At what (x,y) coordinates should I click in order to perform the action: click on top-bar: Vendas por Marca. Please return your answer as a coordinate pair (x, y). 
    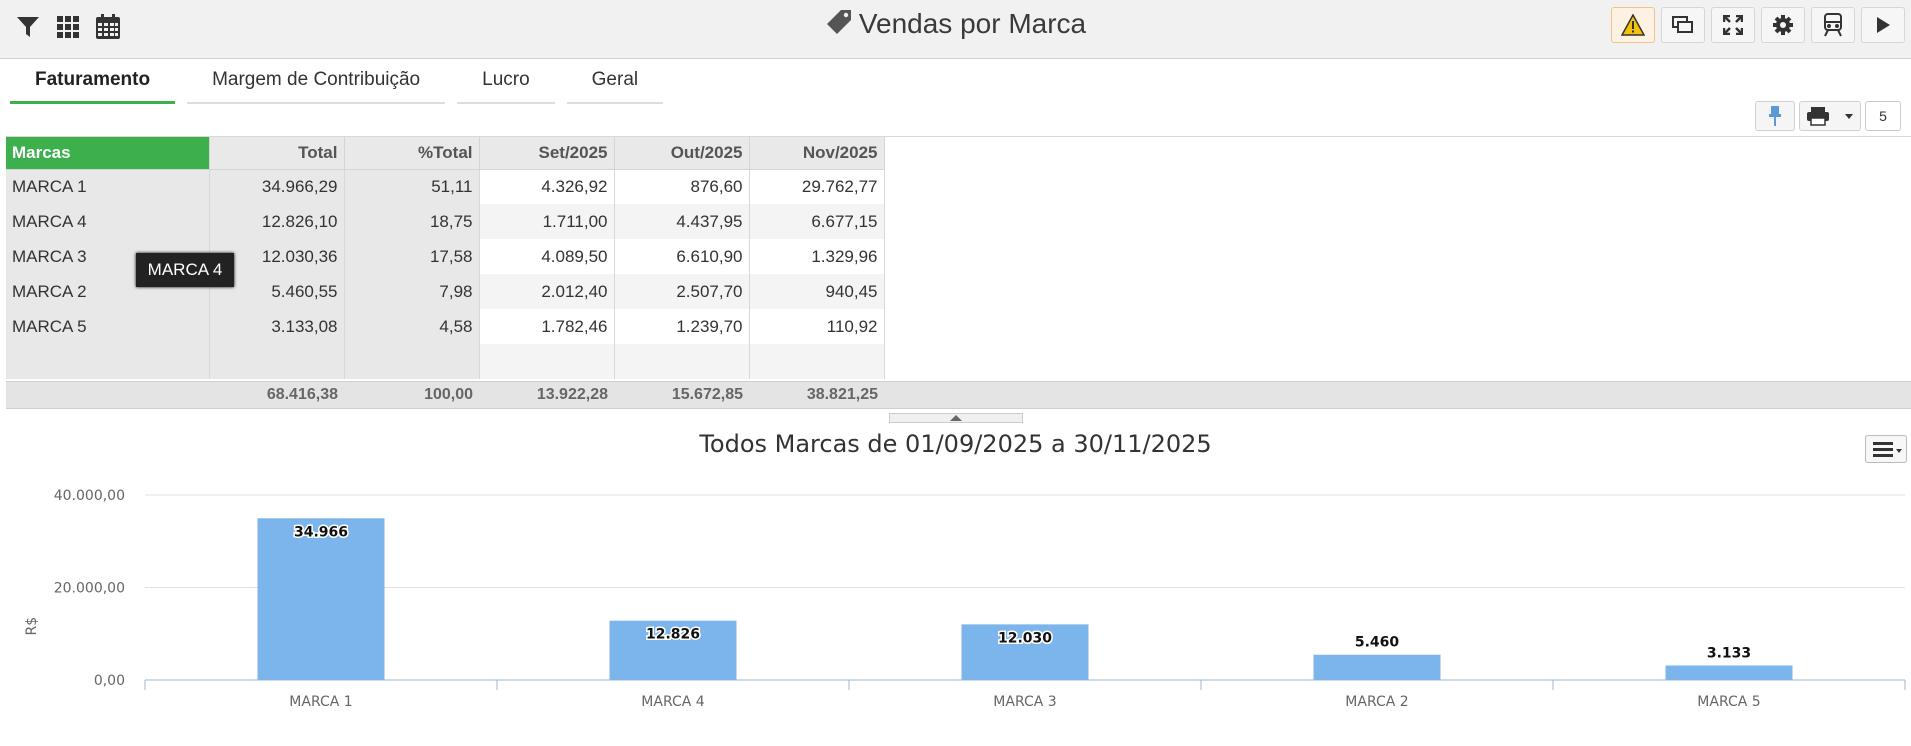
    Looking at the image, I should click on (955, 29).